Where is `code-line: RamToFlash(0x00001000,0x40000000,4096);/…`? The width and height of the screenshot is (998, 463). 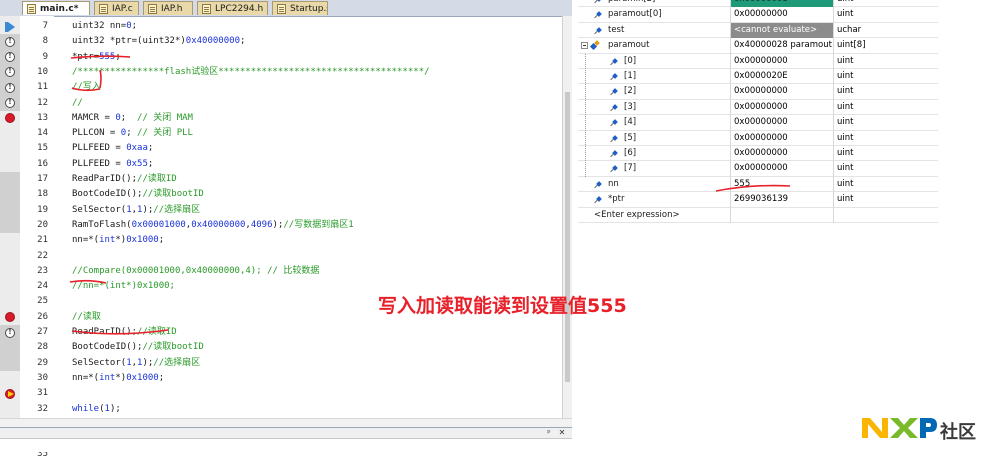 code-line: RamToFlash(0x00001000,0x40000000,4096);/… is located at coordinates (213, 225).